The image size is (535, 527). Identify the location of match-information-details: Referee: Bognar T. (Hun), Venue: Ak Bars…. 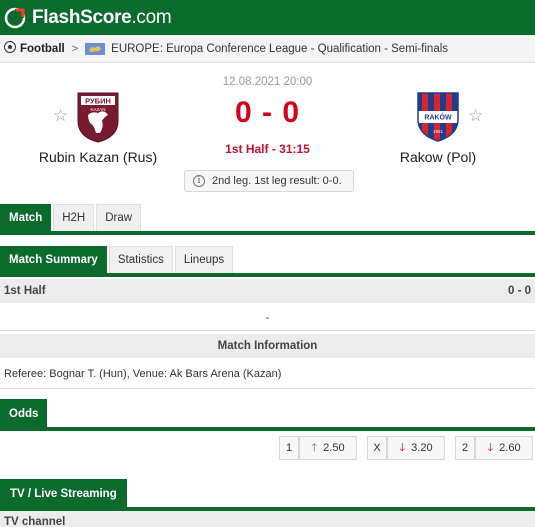
(143, 374).